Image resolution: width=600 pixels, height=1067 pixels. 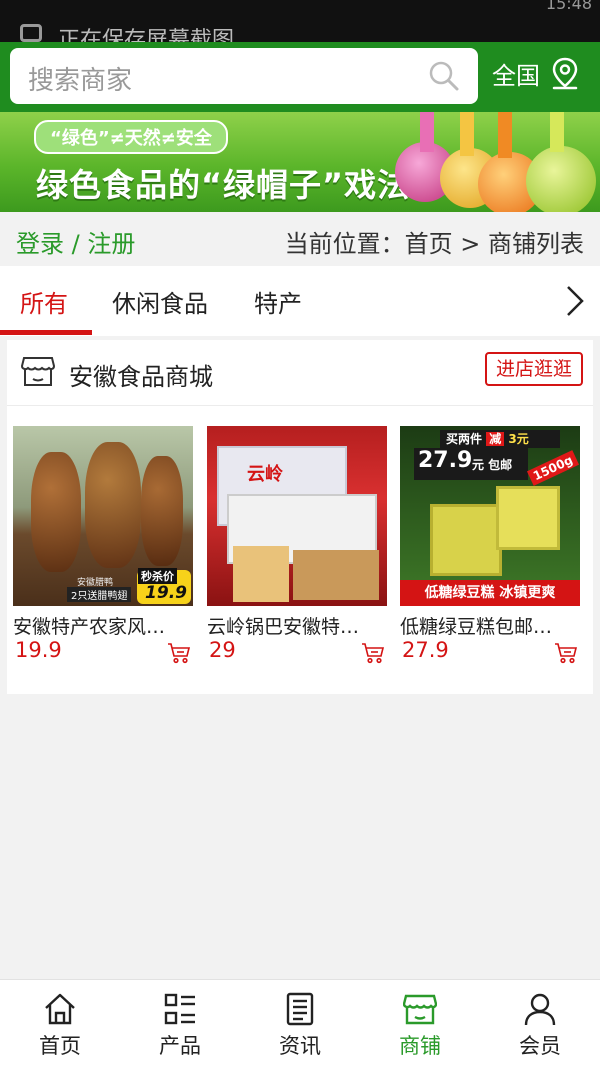 I want to click on image-caption: 2只送腊鸭翅, so click(x=99, y=594).